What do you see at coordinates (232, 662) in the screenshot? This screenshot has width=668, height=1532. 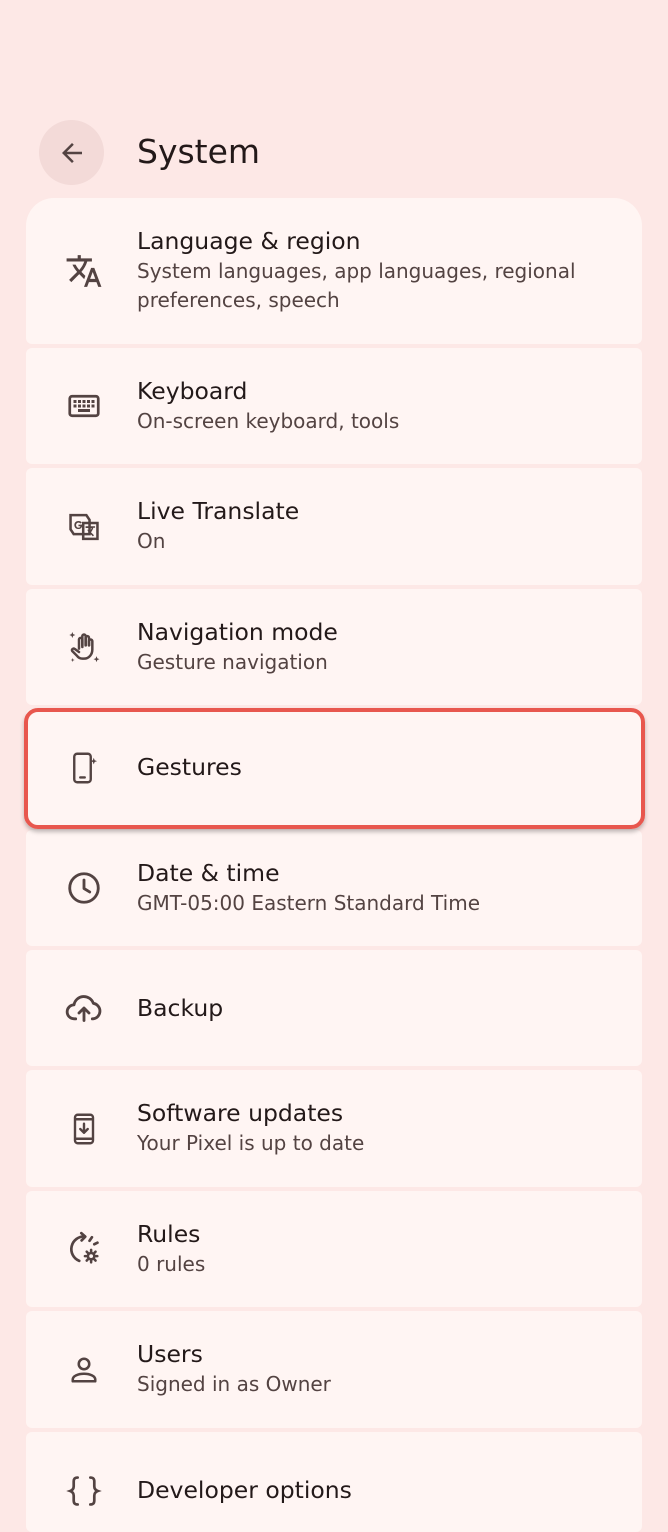 I see `setting-summary: Gesture navigation` at bounding box center [232, 662].